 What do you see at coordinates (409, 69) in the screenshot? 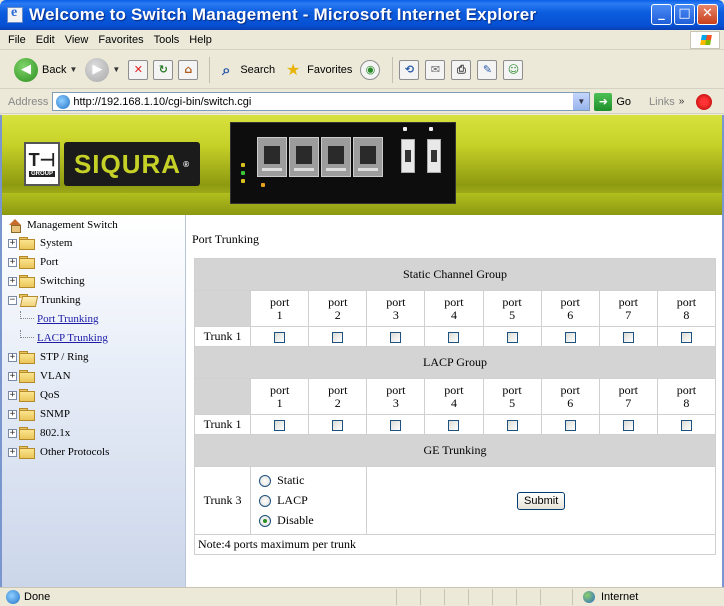
I see `history-icon: ⟲` at bounding box center [409, 69].